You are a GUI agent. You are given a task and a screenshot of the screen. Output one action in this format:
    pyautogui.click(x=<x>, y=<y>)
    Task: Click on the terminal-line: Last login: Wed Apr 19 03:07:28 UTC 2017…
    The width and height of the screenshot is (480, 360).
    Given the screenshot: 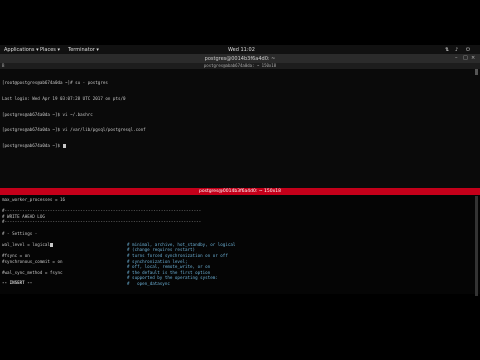 What is the action you would take?
    pyautogui.click(x=64, y=99)
    